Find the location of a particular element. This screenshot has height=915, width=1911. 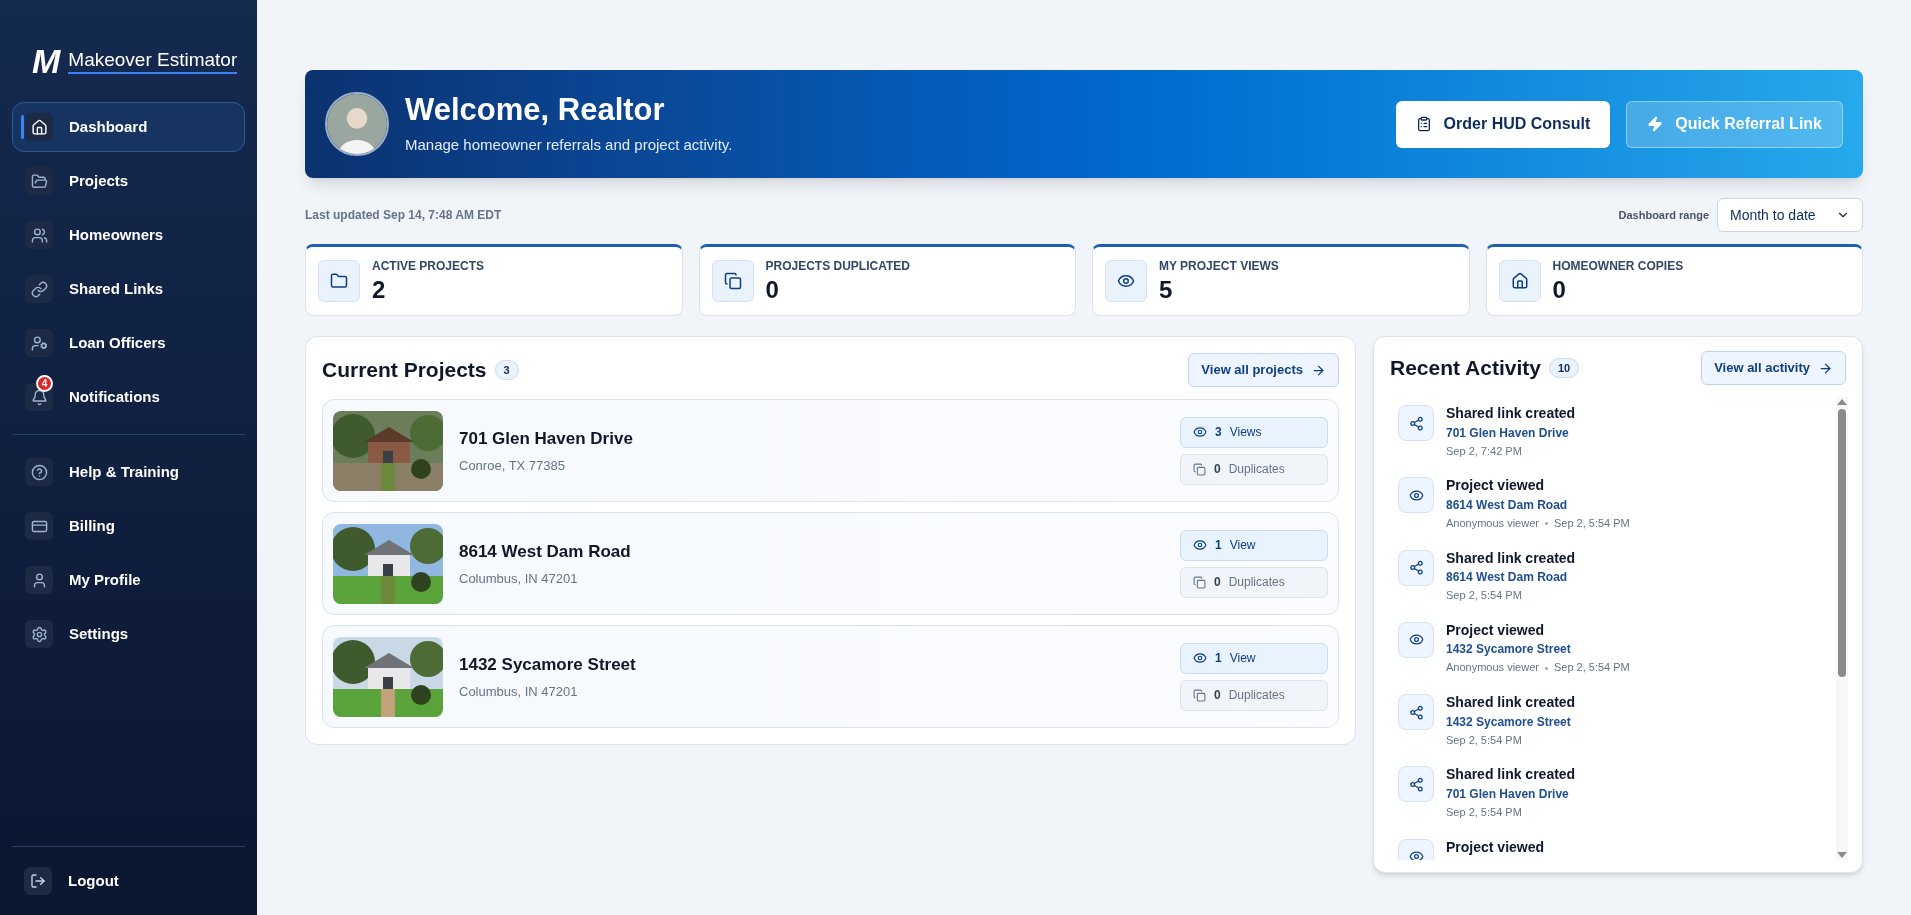

nav-item: 4 Notifications is located at coordinates (128, 397).